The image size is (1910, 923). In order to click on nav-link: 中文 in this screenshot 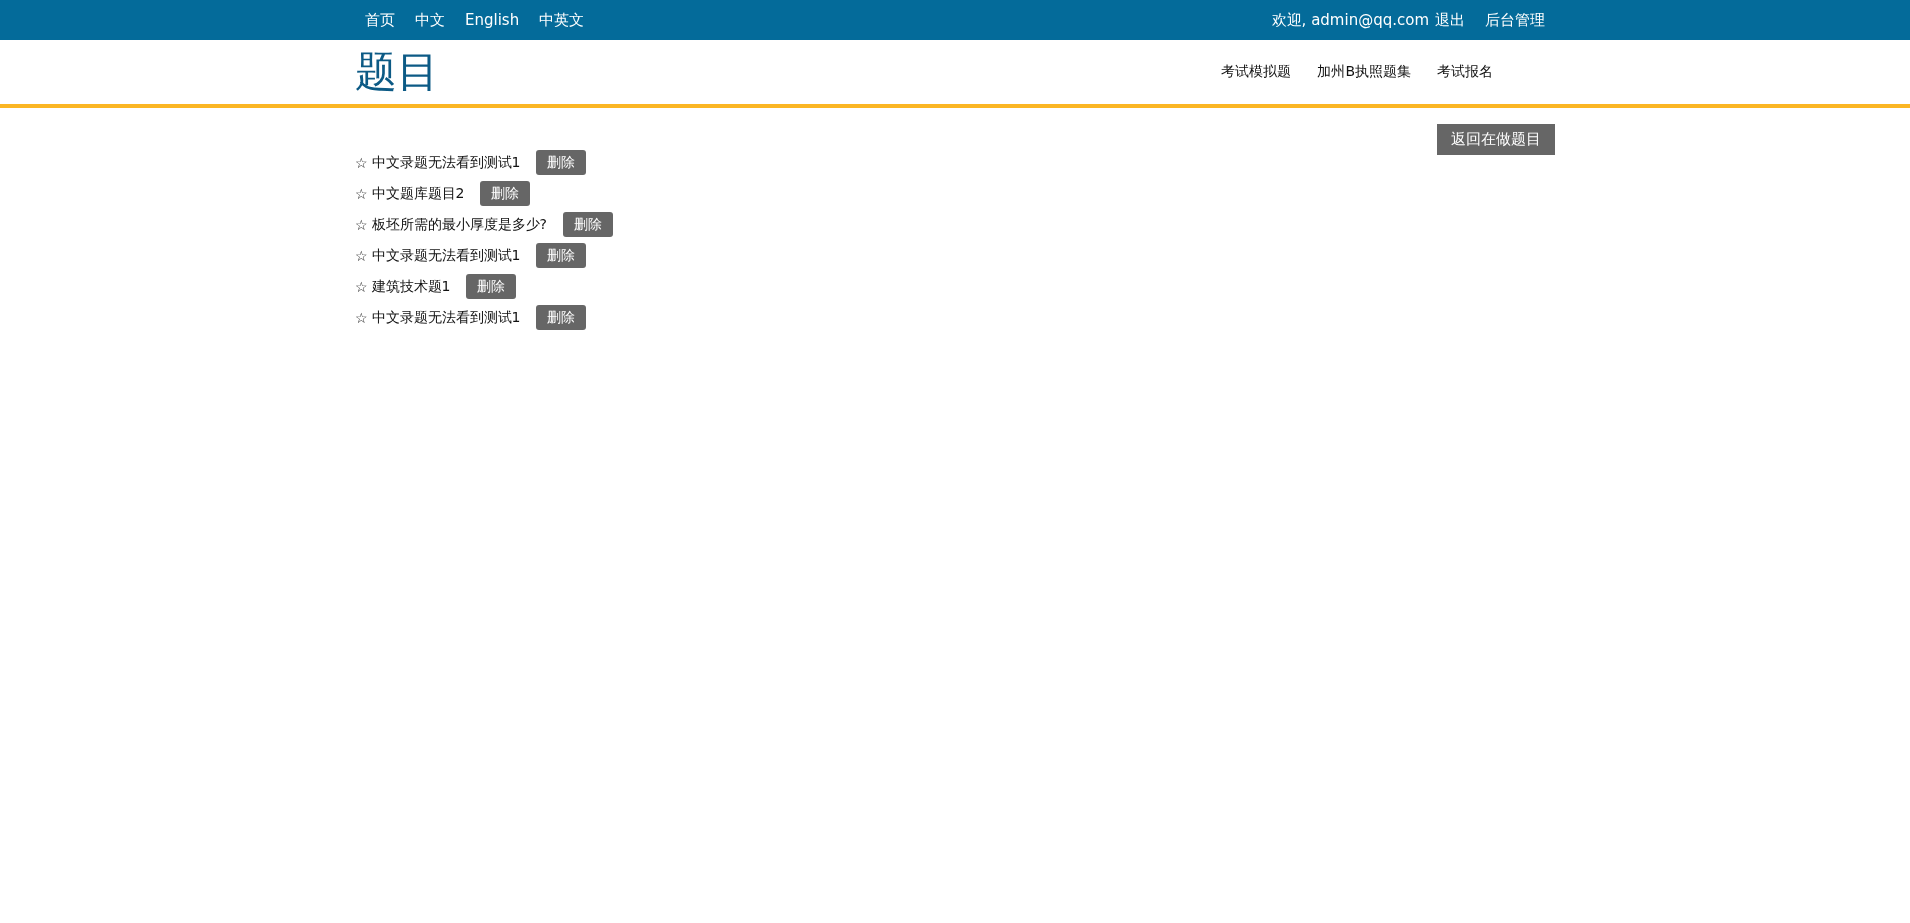, I will do `click(430, 20)`.